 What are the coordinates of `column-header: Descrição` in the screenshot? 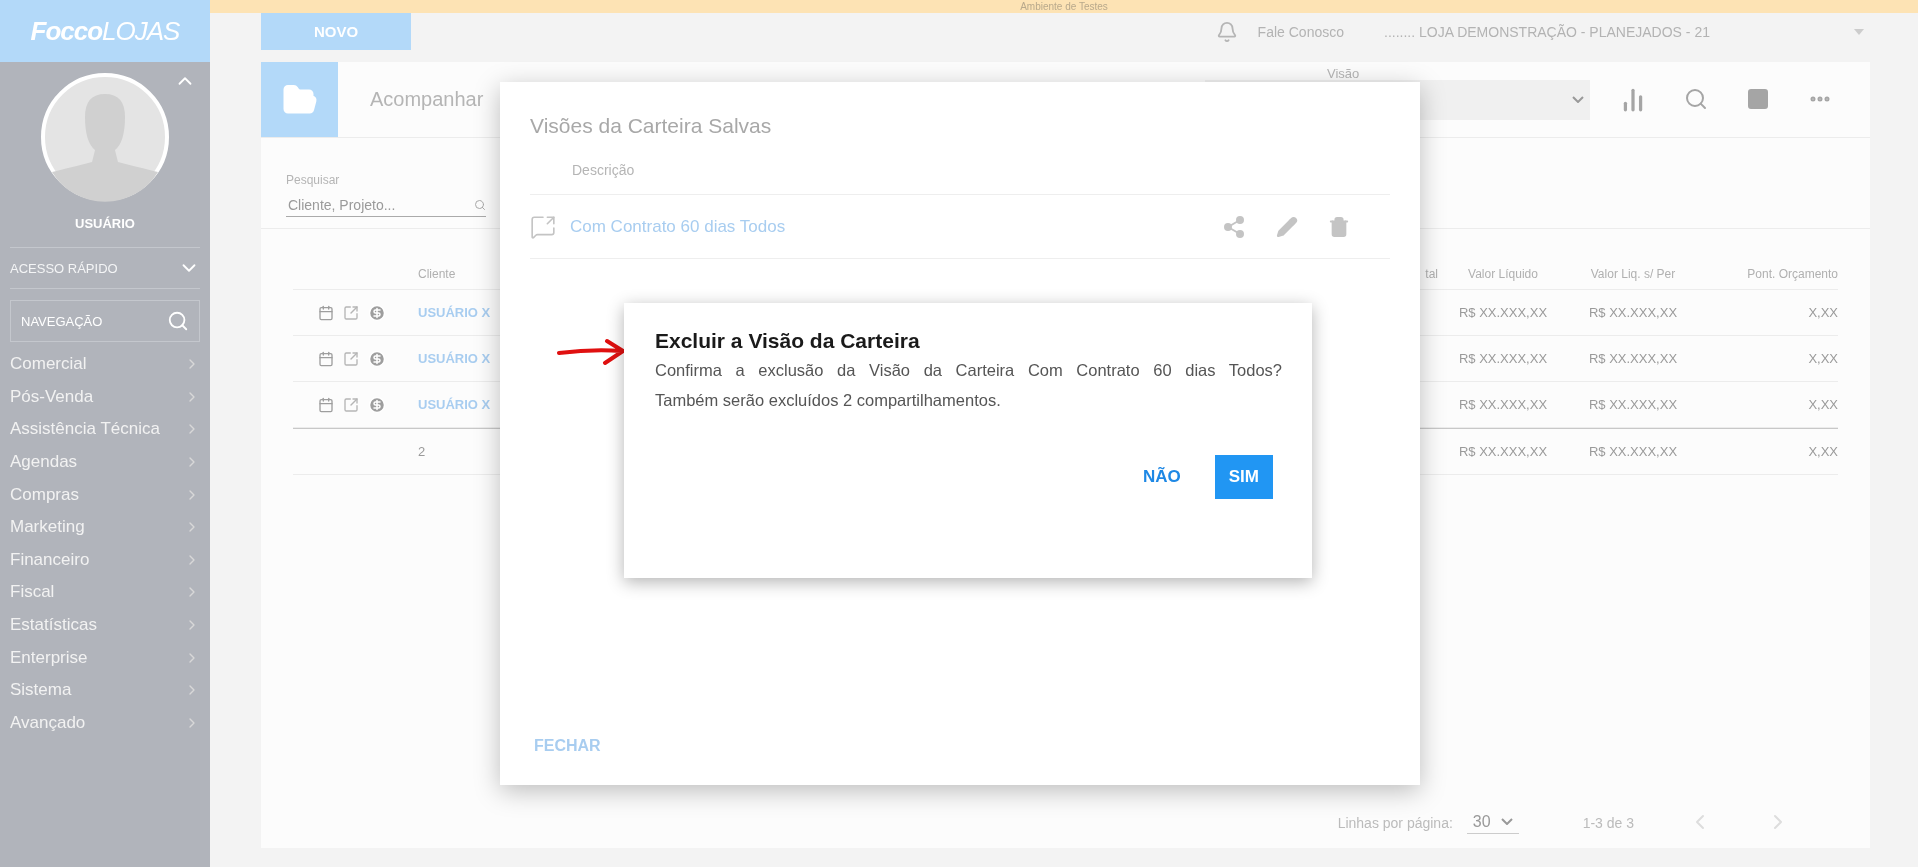 It's located at (603, 170).